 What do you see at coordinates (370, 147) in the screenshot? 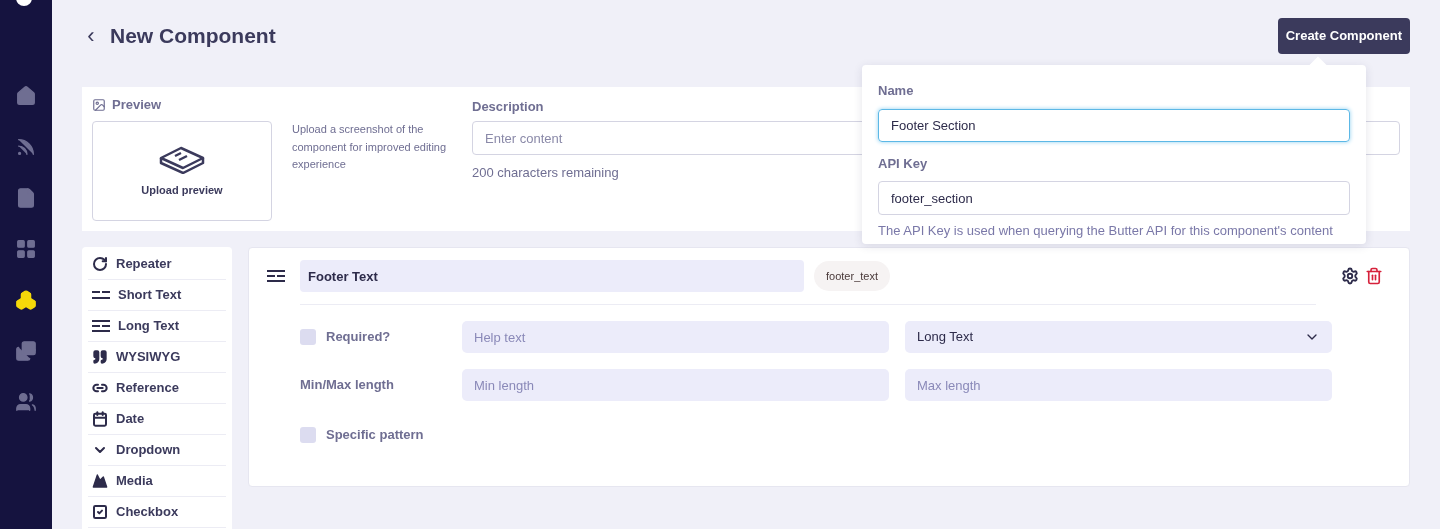
I see `preview-hint: Upload a screenshot of the component for improved editing experience` at bounding box center [370, 147].